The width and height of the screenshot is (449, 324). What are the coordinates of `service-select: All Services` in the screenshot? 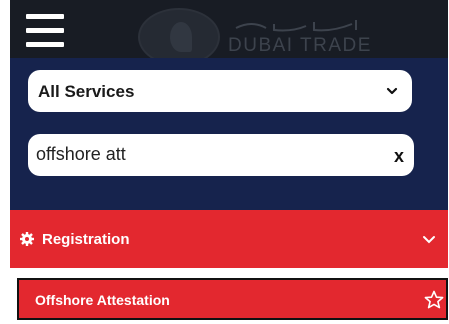 It's located at (220, 91).